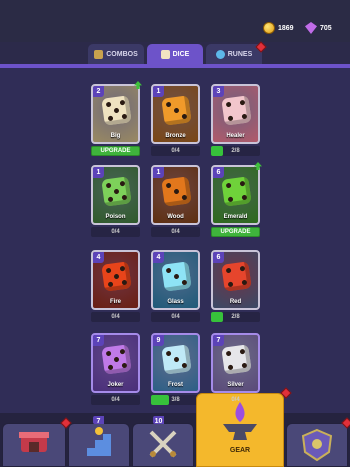 This screenshot has height=467, width=350. What do you see at coordinates (181, 54) in the screenshot?
I see `tab-dice-label: DICE` at bounding box center [181, 54].